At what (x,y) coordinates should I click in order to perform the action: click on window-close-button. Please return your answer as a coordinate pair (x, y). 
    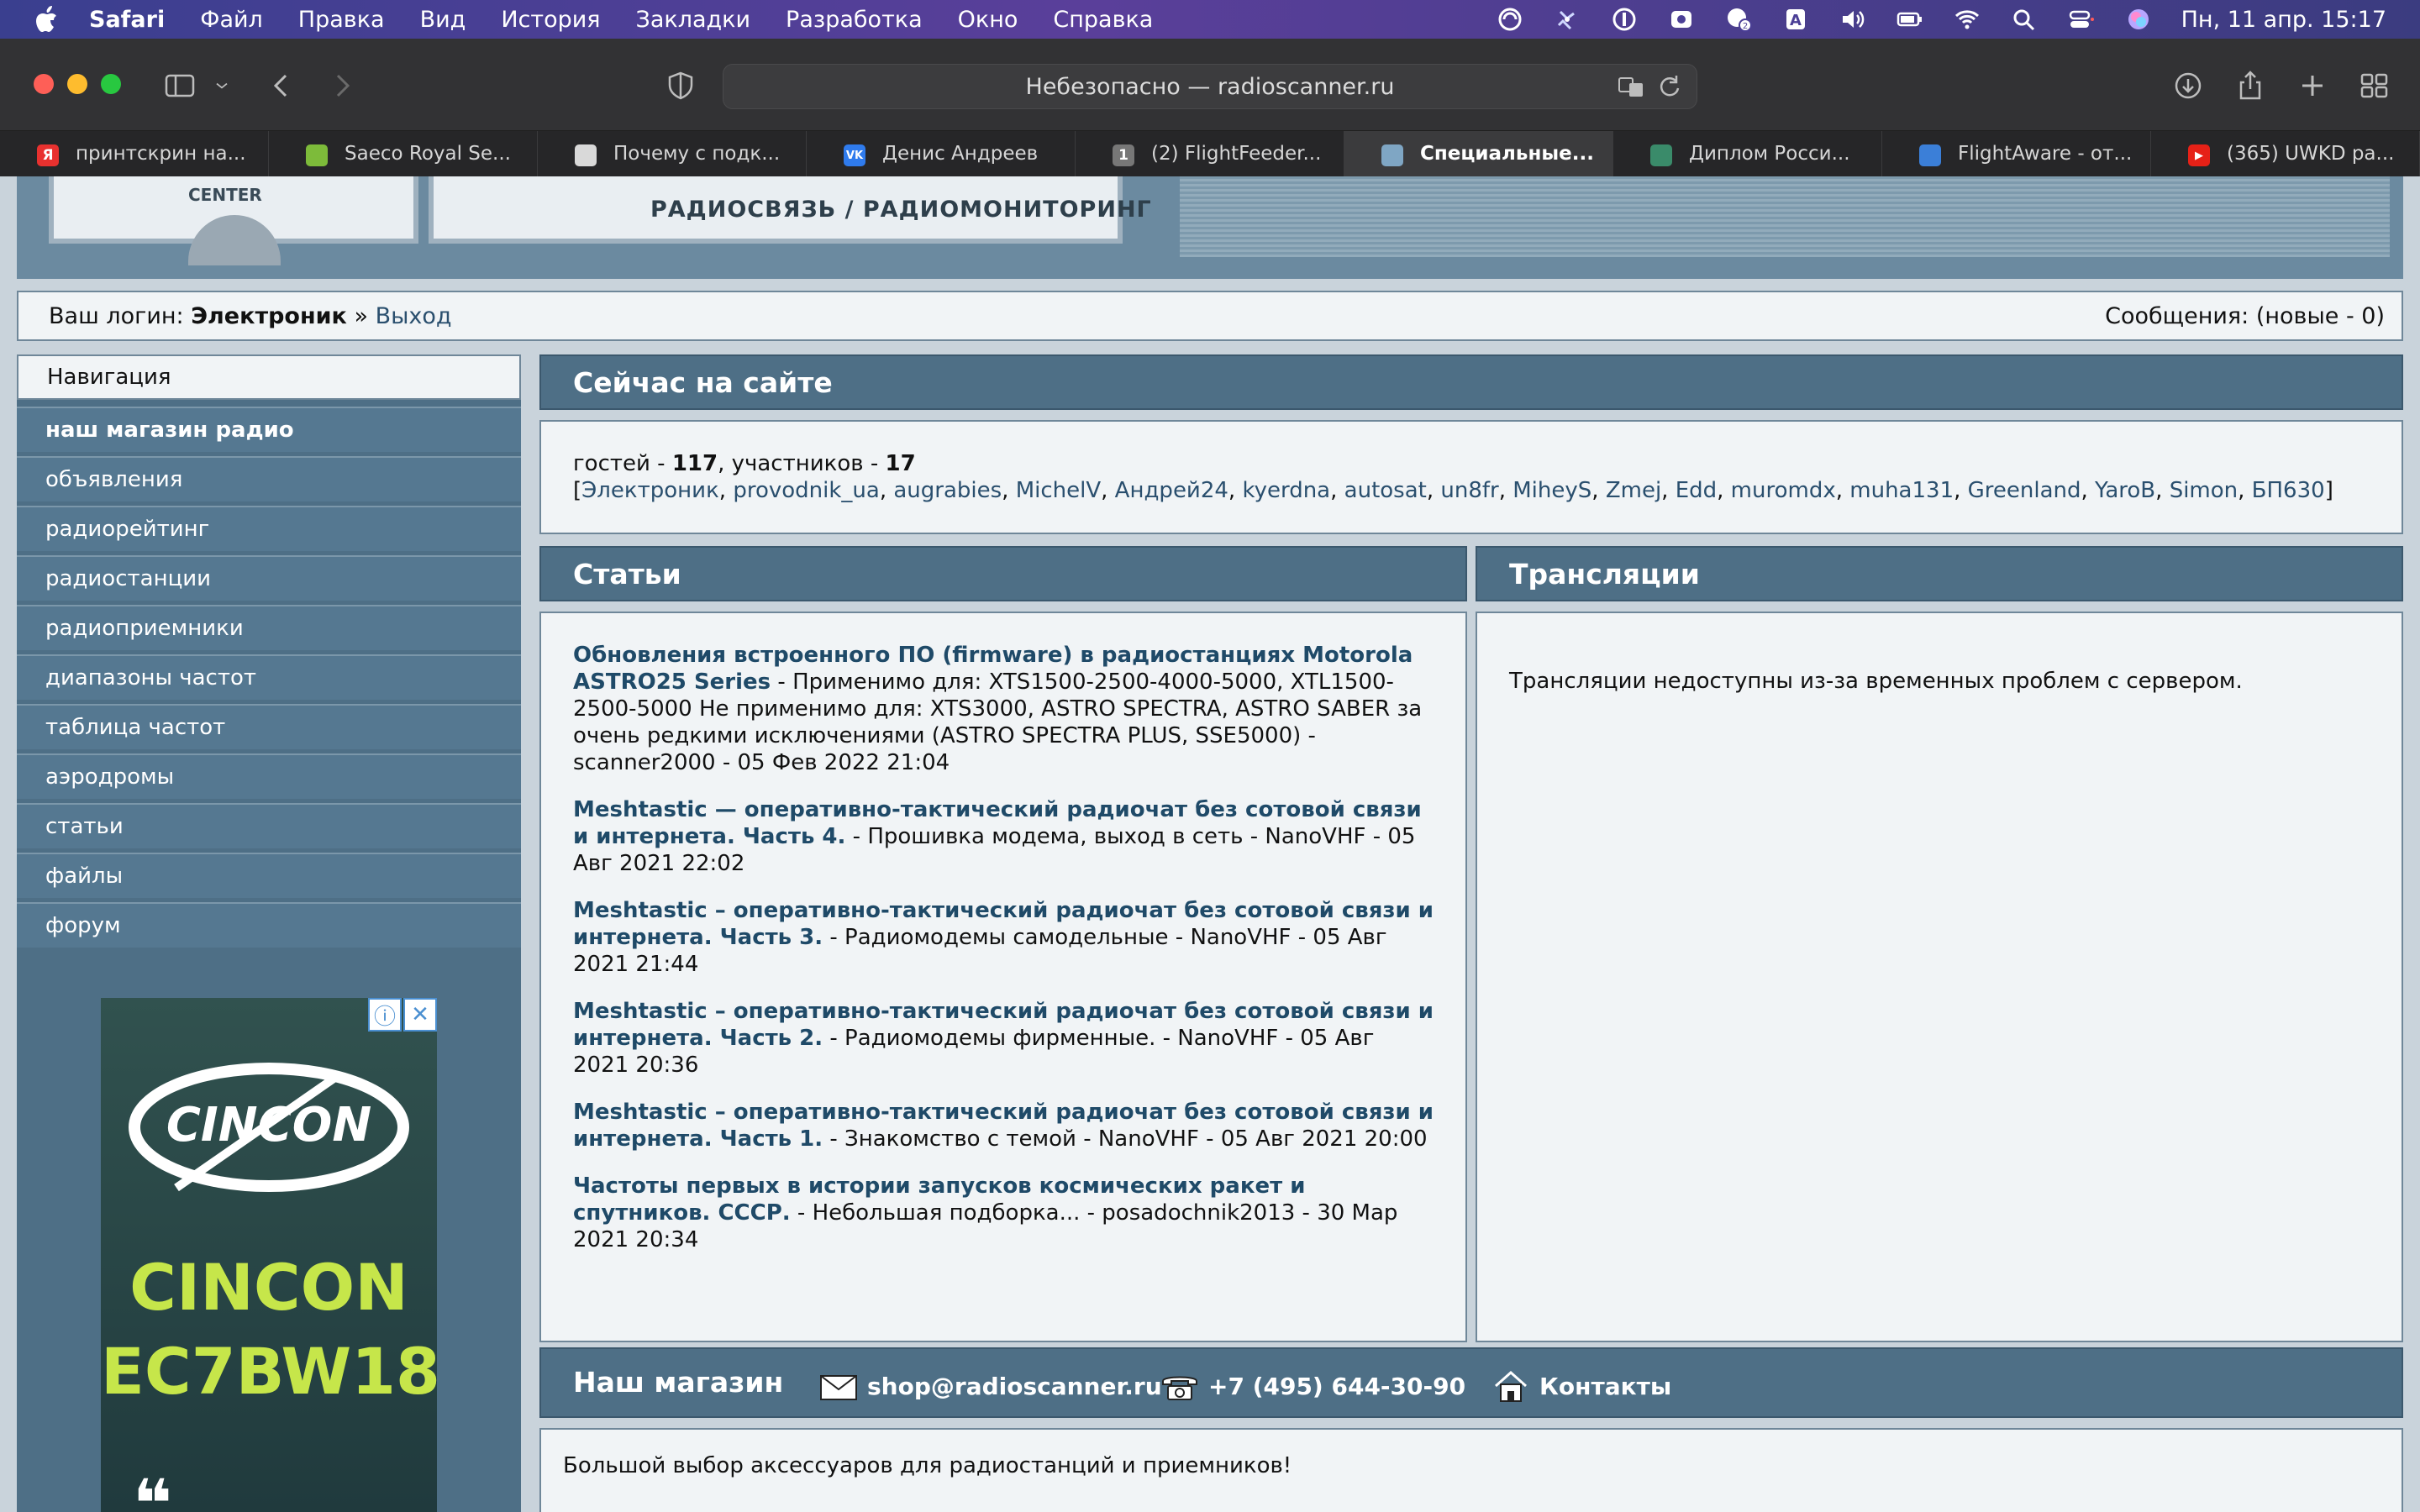
    Looking at the image, I should click on (44, 84).